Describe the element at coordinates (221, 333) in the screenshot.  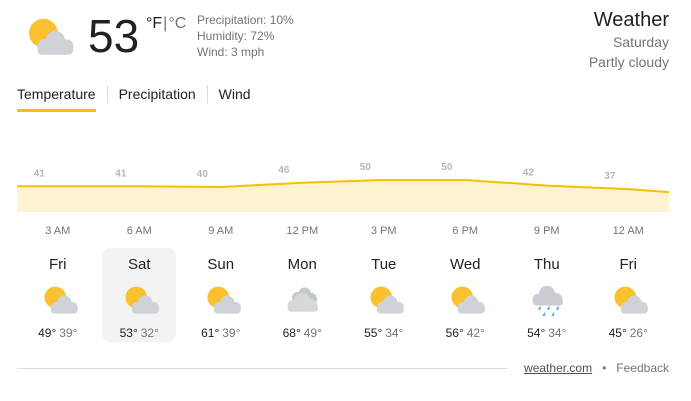
I see `day-temps: 61° 39°` at that location.